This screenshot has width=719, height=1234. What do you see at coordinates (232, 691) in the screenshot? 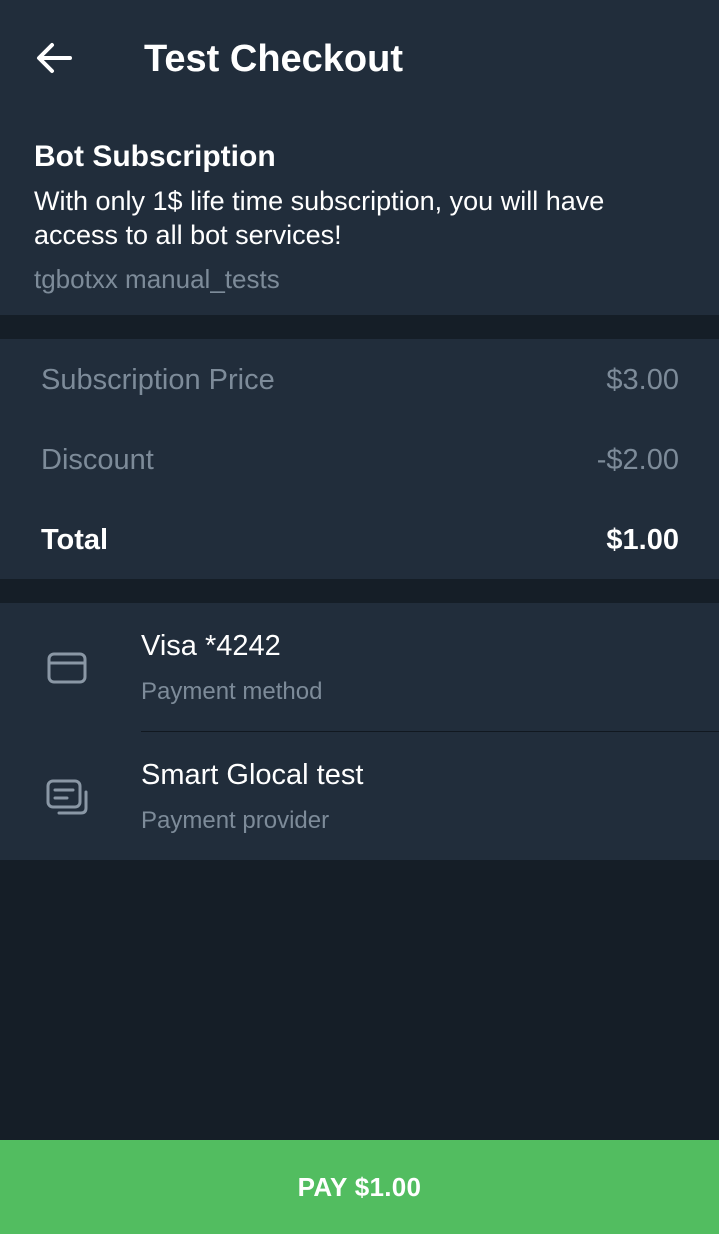
I see `payment-method-subtitle: Payment method` at bounding box center [232, 691].